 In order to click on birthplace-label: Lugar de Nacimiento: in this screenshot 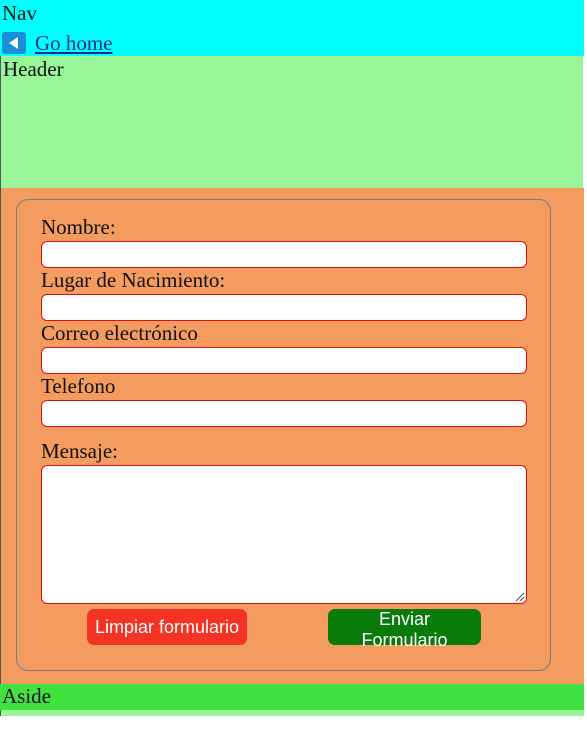, I will do `click(133, 280)`.